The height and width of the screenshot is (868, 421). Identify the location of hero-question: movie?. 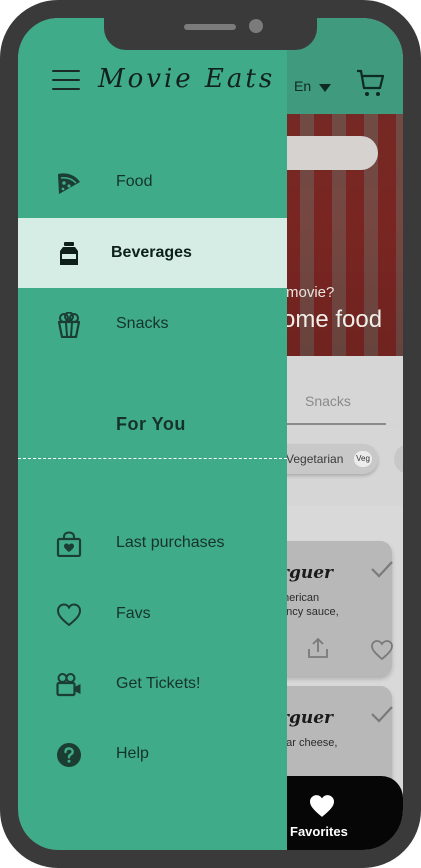
(310, 292).